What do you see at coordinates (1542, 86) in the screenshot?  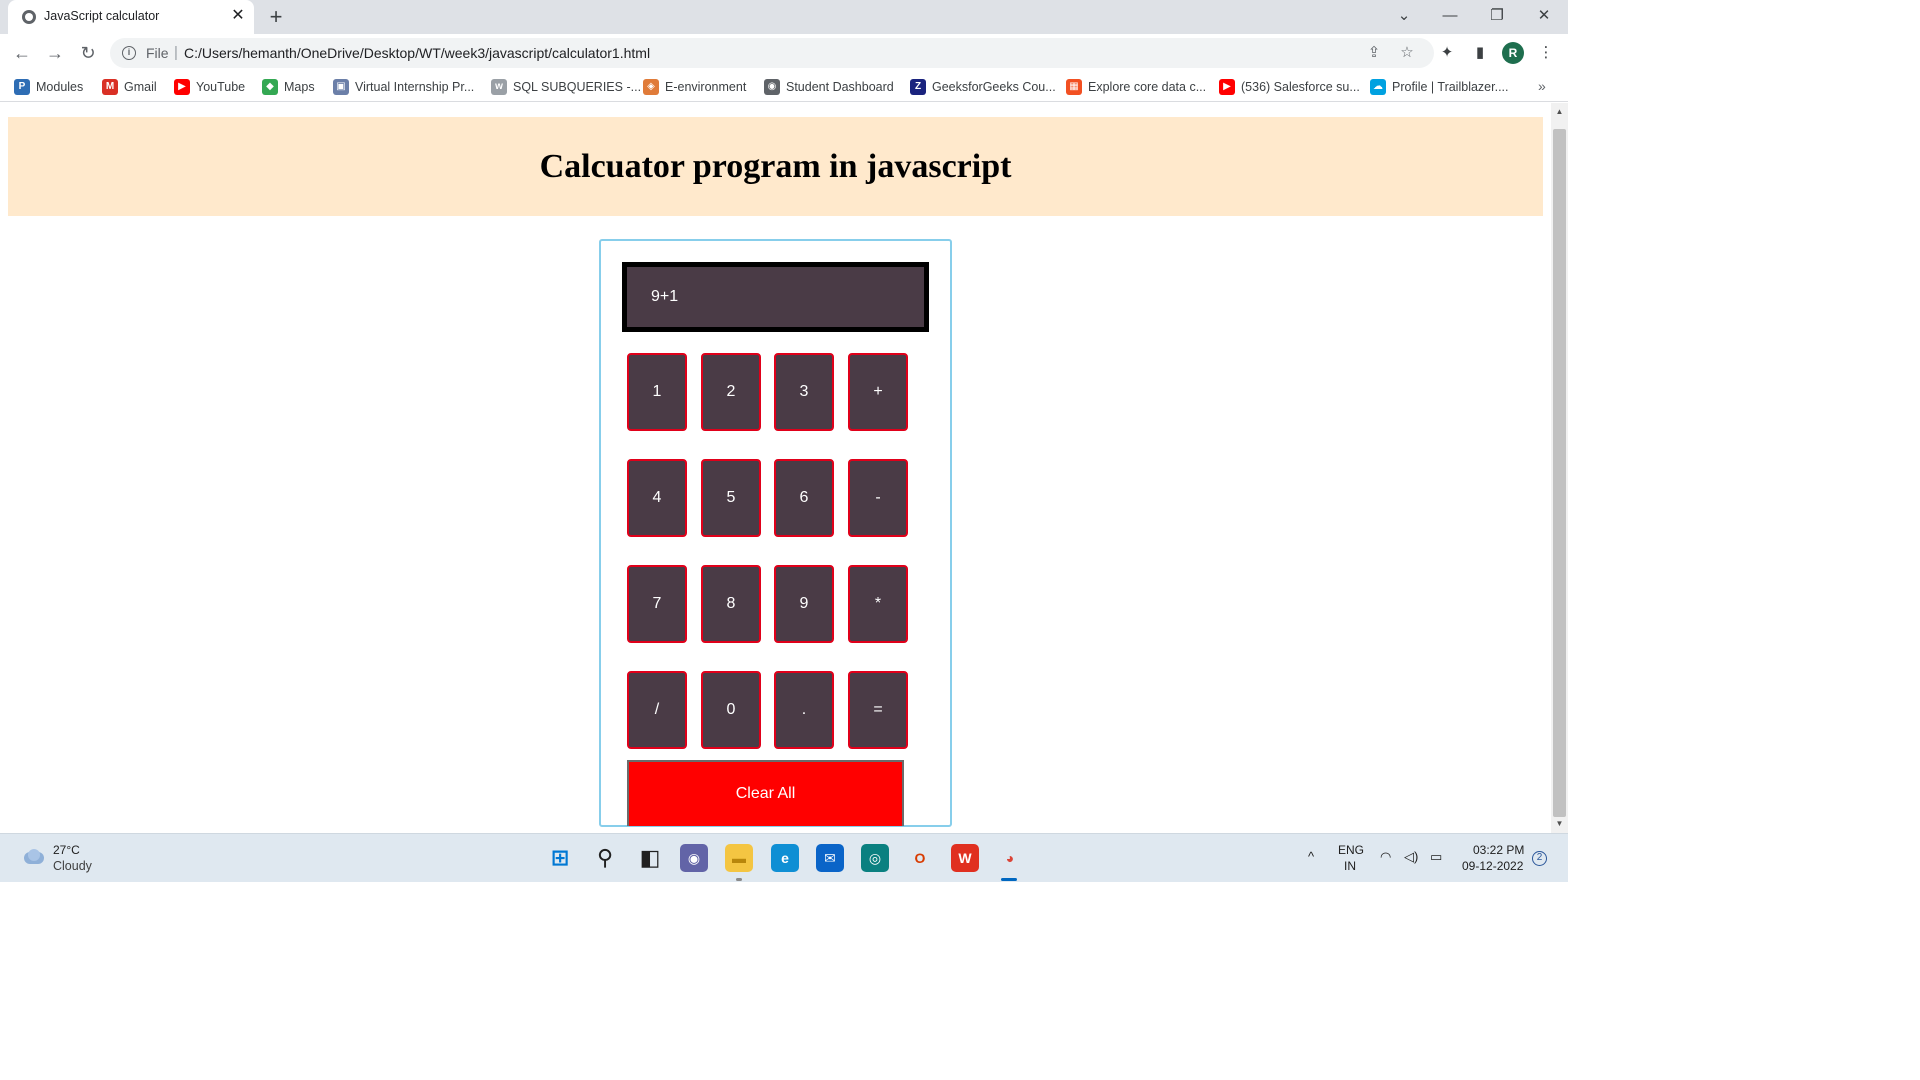 I see `bookmarks-overflow-icon: »` at bounding box center [1542, 86].